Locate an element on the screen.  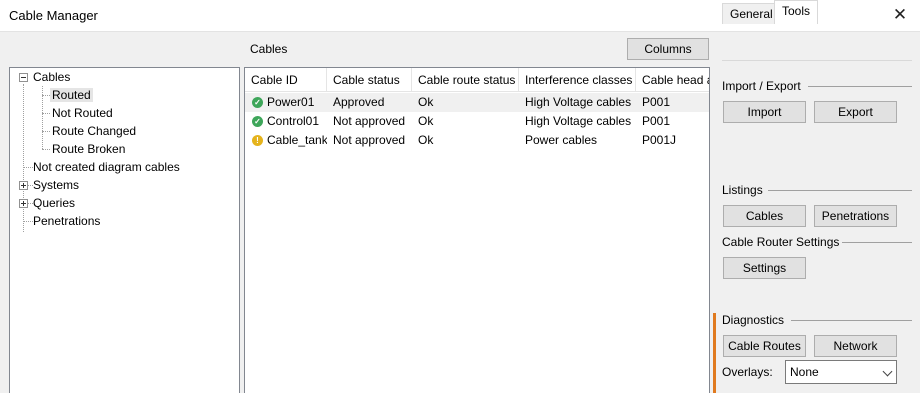
cell-status: Approved is located at coordinates (359, 102).